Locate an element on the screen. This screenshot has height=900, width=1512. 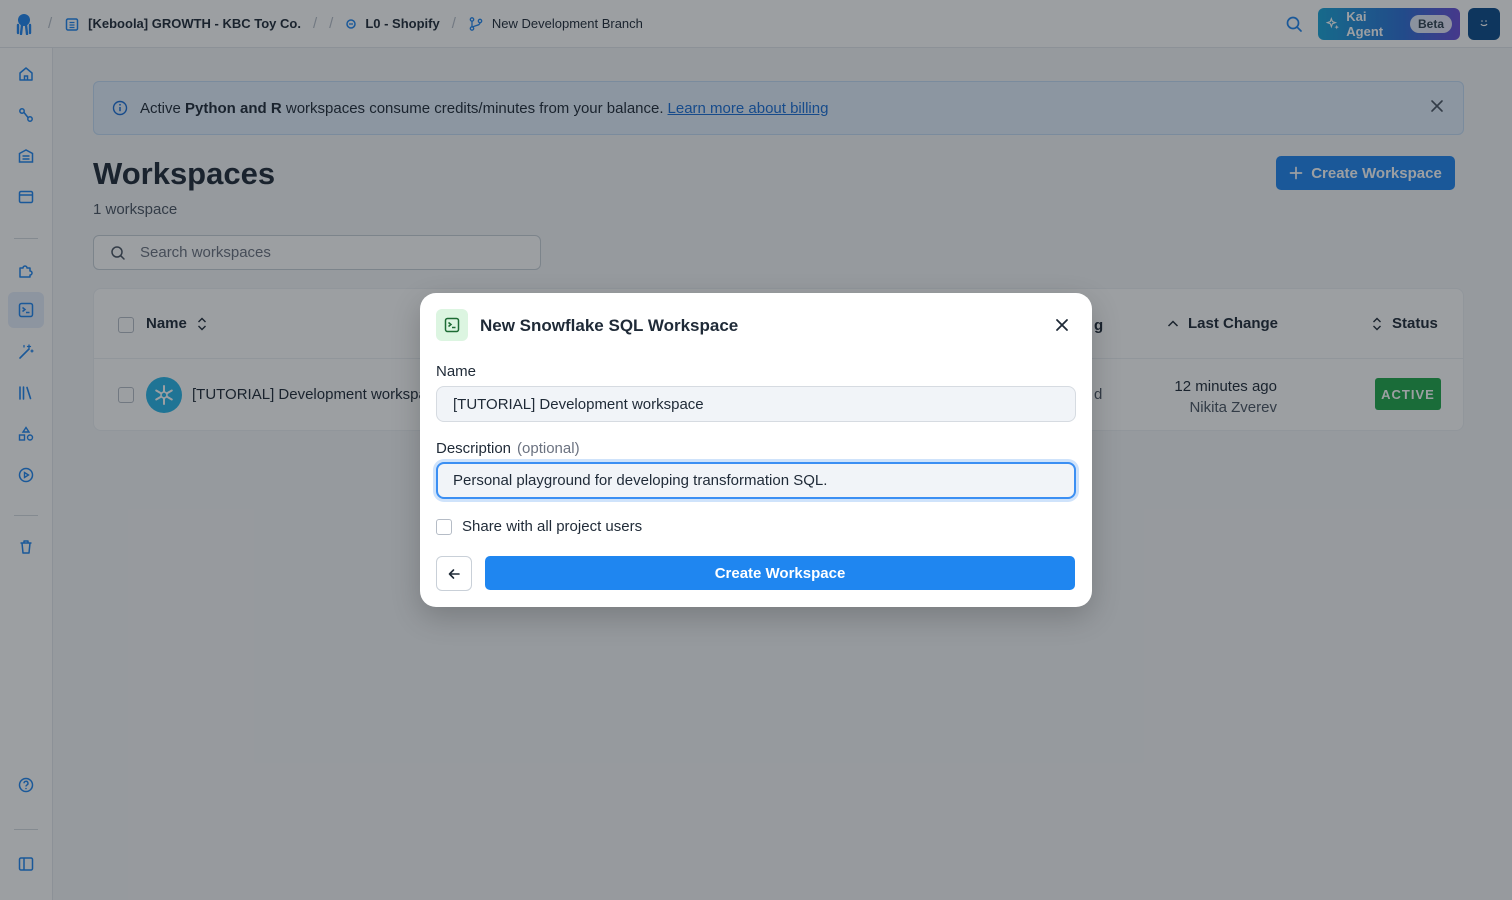
modal-close-button is located at coordinates (1062, 325).